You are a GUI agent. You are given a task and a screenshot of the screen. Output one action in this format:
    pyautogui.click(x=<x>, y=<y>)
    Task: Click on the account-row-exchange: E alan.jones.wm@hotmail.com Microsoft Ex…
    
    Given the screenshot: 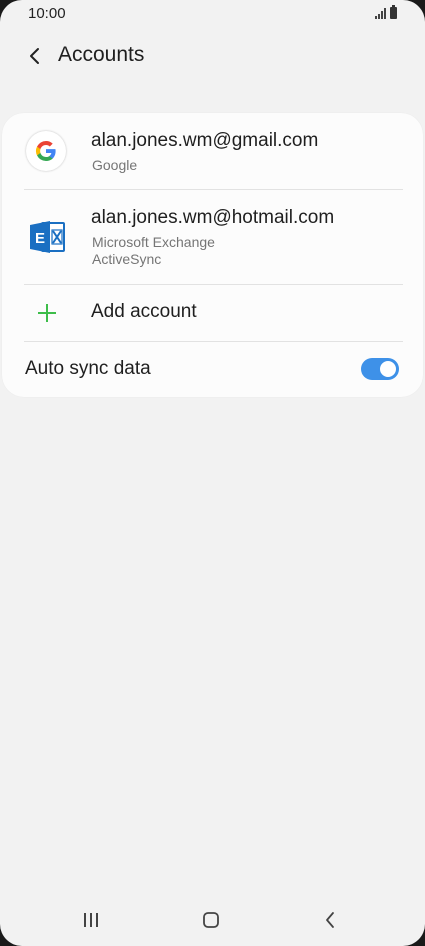 What is the action you would take?
    pyautogui.click(x=212, y=237)
    